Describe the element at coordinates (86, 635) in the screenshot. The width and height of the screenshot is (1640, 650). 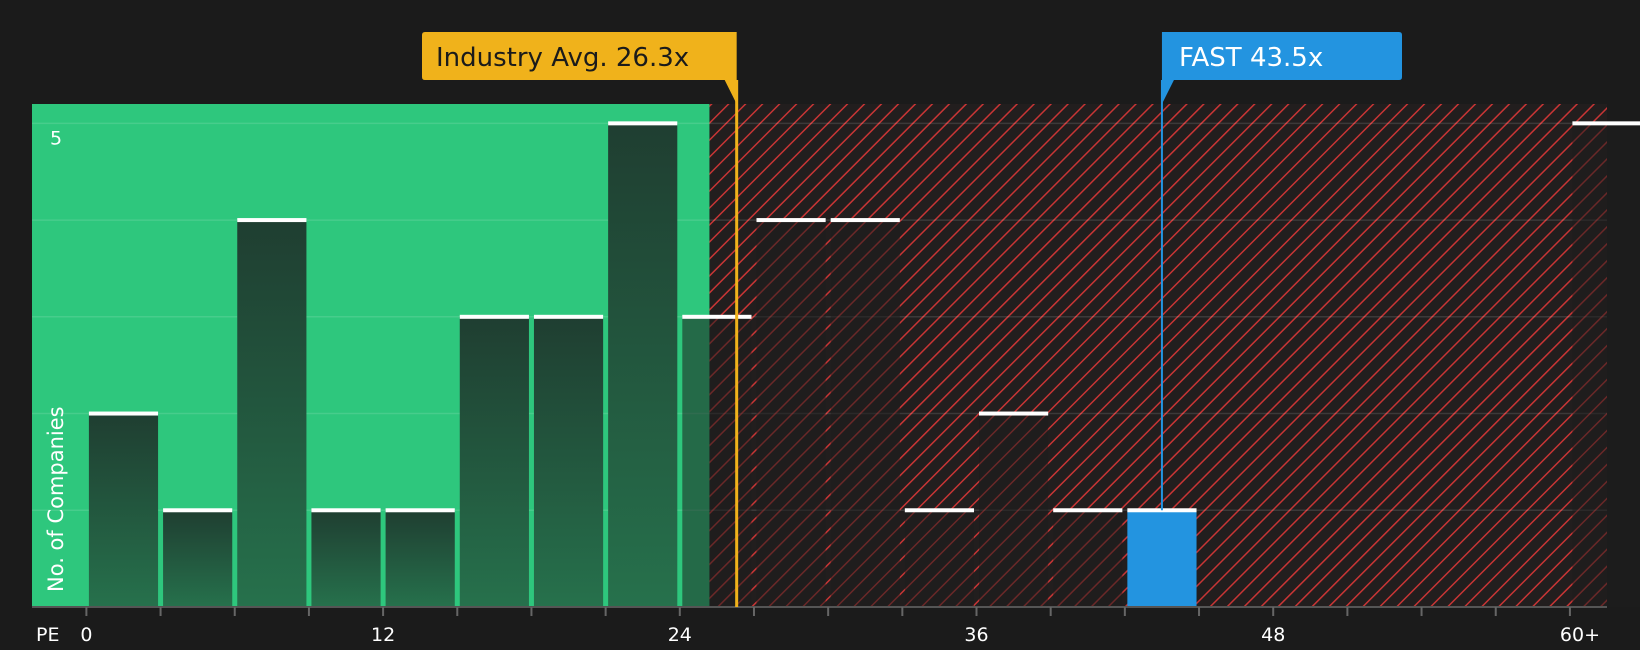
I see `x-tick-label: 0` at that location.